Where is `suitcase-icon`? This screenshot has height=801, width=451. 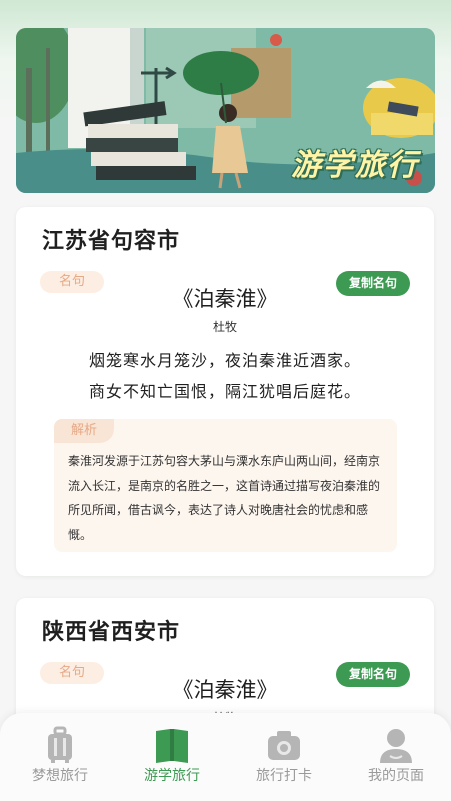
suitcase-icon is located at coordinates (60, 744).